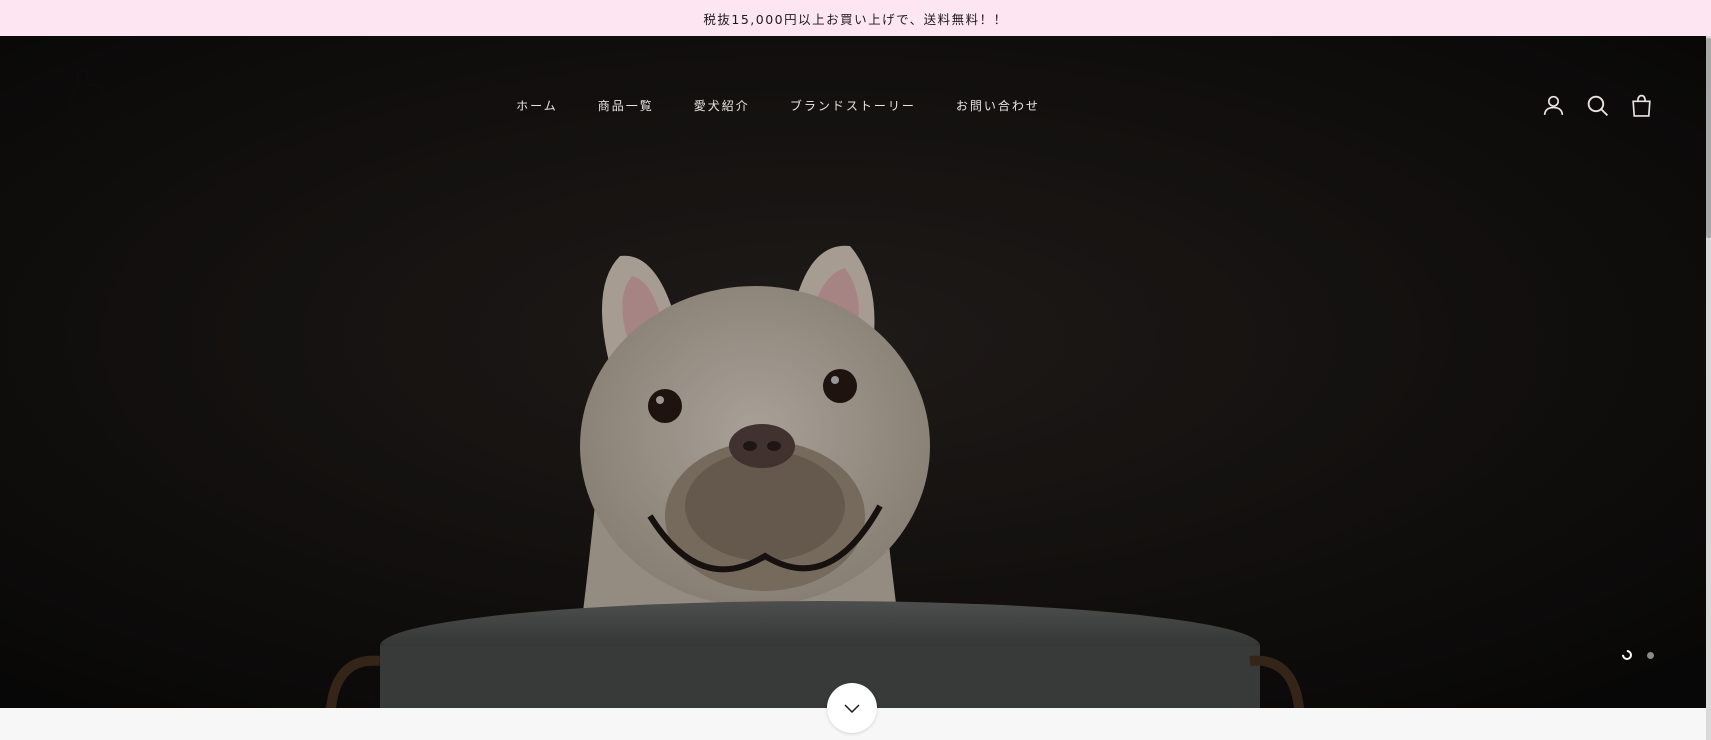 The image size is (1711, 740). I want to click on nav-item-contact: お問い合わせ, so click(998, 105).